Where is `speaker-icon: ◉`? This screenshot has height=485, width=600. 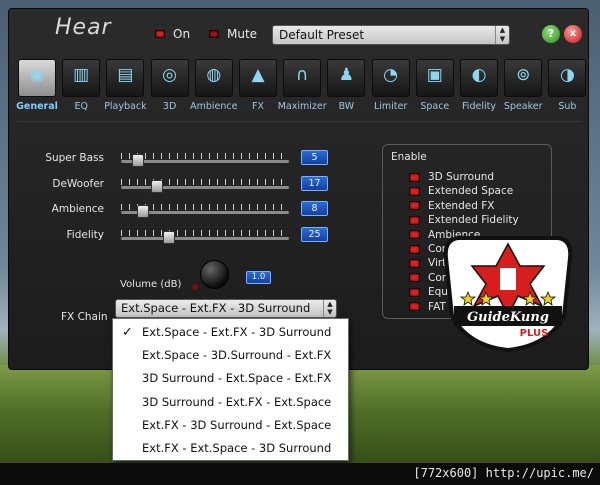 speaker-icon: ◉ is located at coordinates (37, 75).